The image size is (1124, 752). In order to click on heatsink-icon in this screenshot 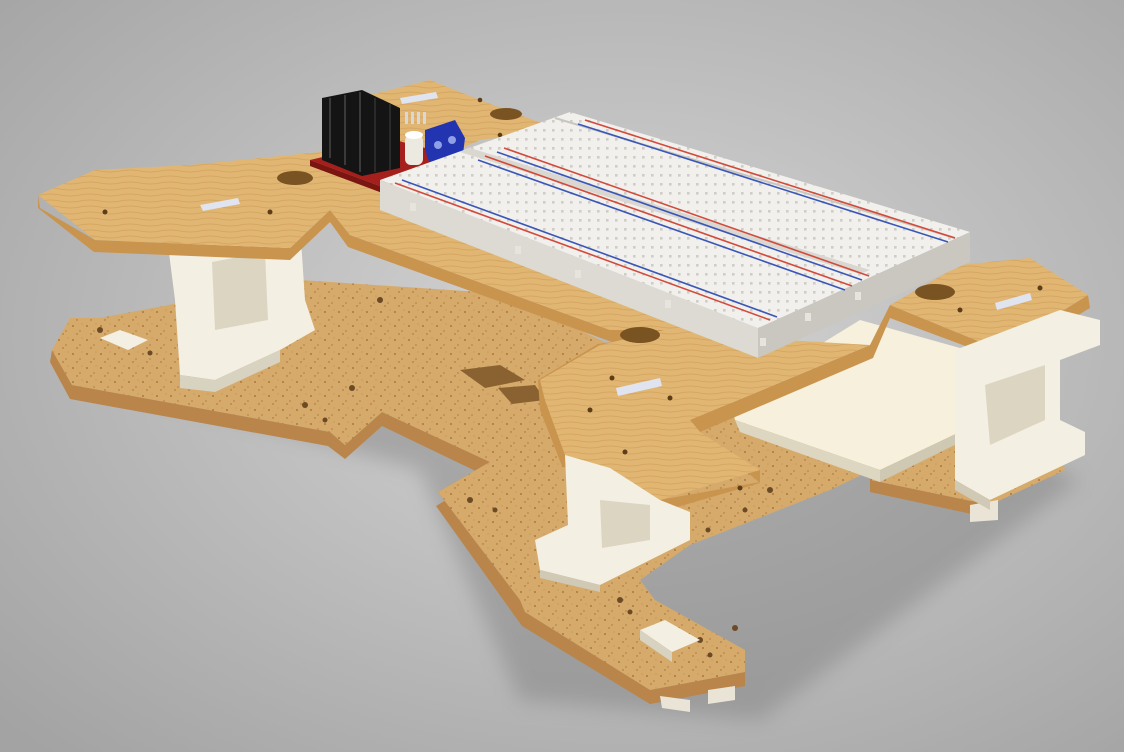, I will do `click(361, 133)`.